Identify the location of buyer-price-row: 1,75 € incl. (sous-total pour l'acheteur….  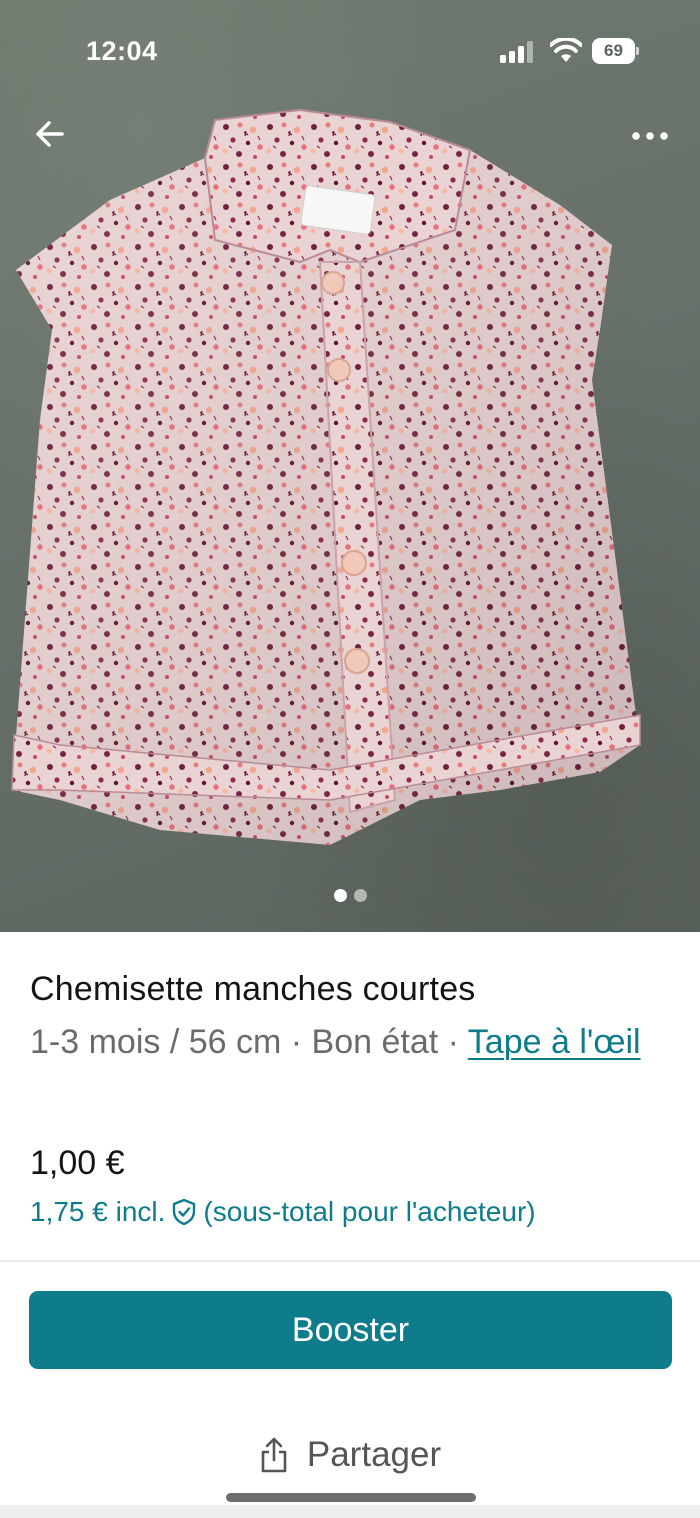
(283, 1212).